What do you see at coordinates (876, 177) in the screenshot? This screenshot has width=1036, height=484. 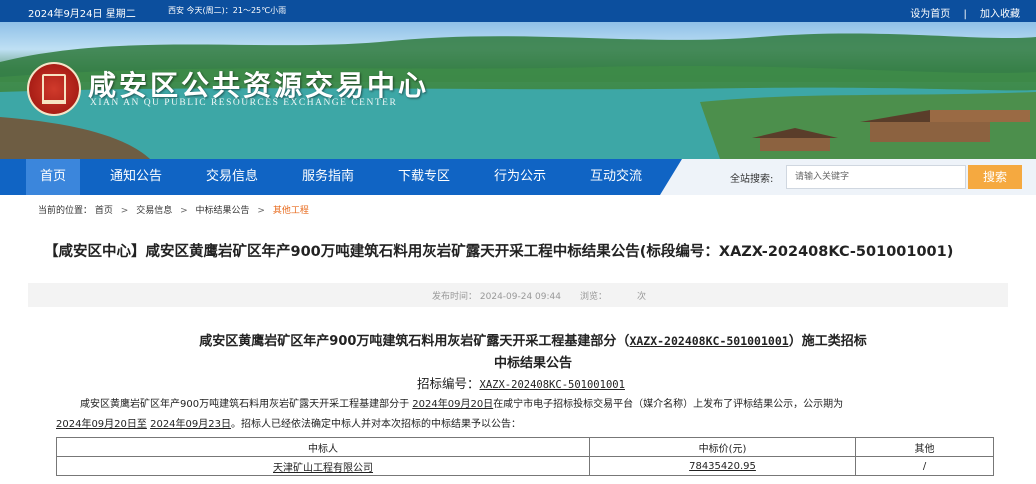 I see `search-input: 请输入关键字` at bounding box center [876, 177].